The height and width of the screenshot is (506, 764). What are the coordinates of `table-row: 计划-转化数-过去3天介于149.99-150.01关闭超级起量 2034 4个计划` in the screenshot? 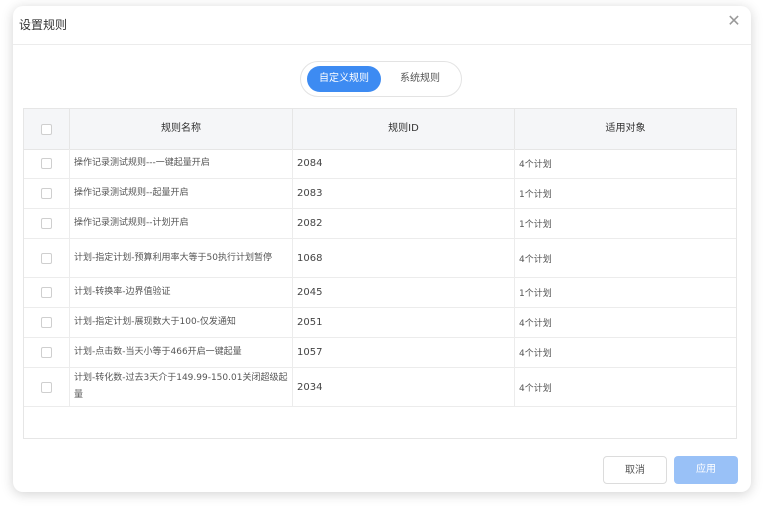 It's located at (380, 387).